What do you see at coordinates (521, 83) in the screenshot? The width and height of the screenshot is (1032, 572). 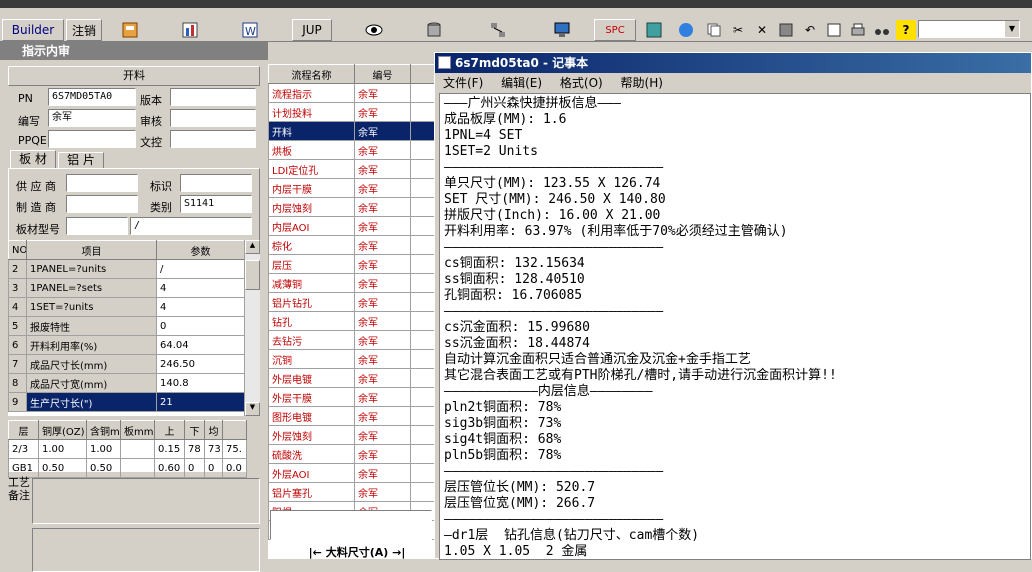 I see `menu-edit: 编辑(E)` at bounding box center [521, 83].